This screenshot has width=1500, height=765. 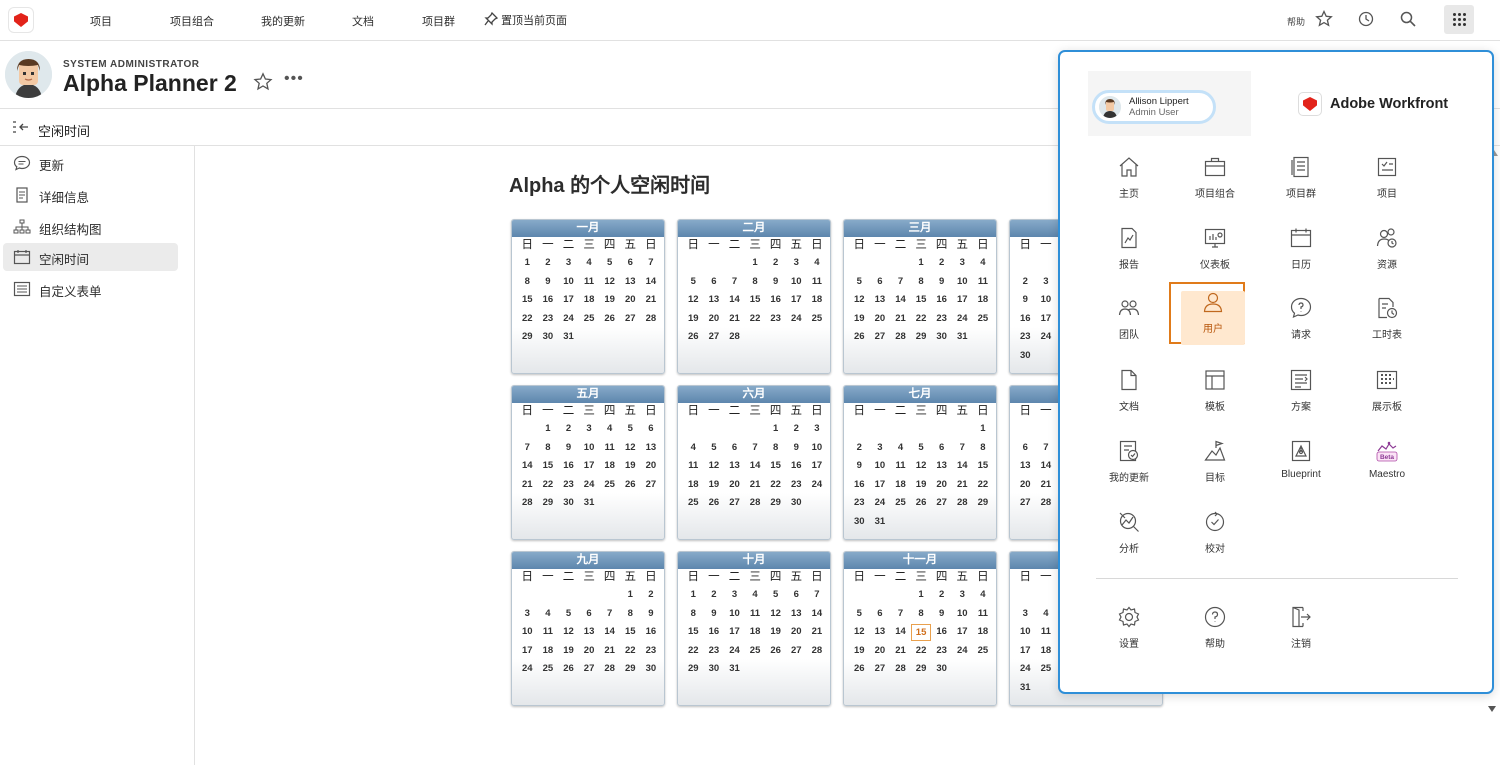 I want to click on menu-tile-home: 主页, so click(x=1129, y=178).